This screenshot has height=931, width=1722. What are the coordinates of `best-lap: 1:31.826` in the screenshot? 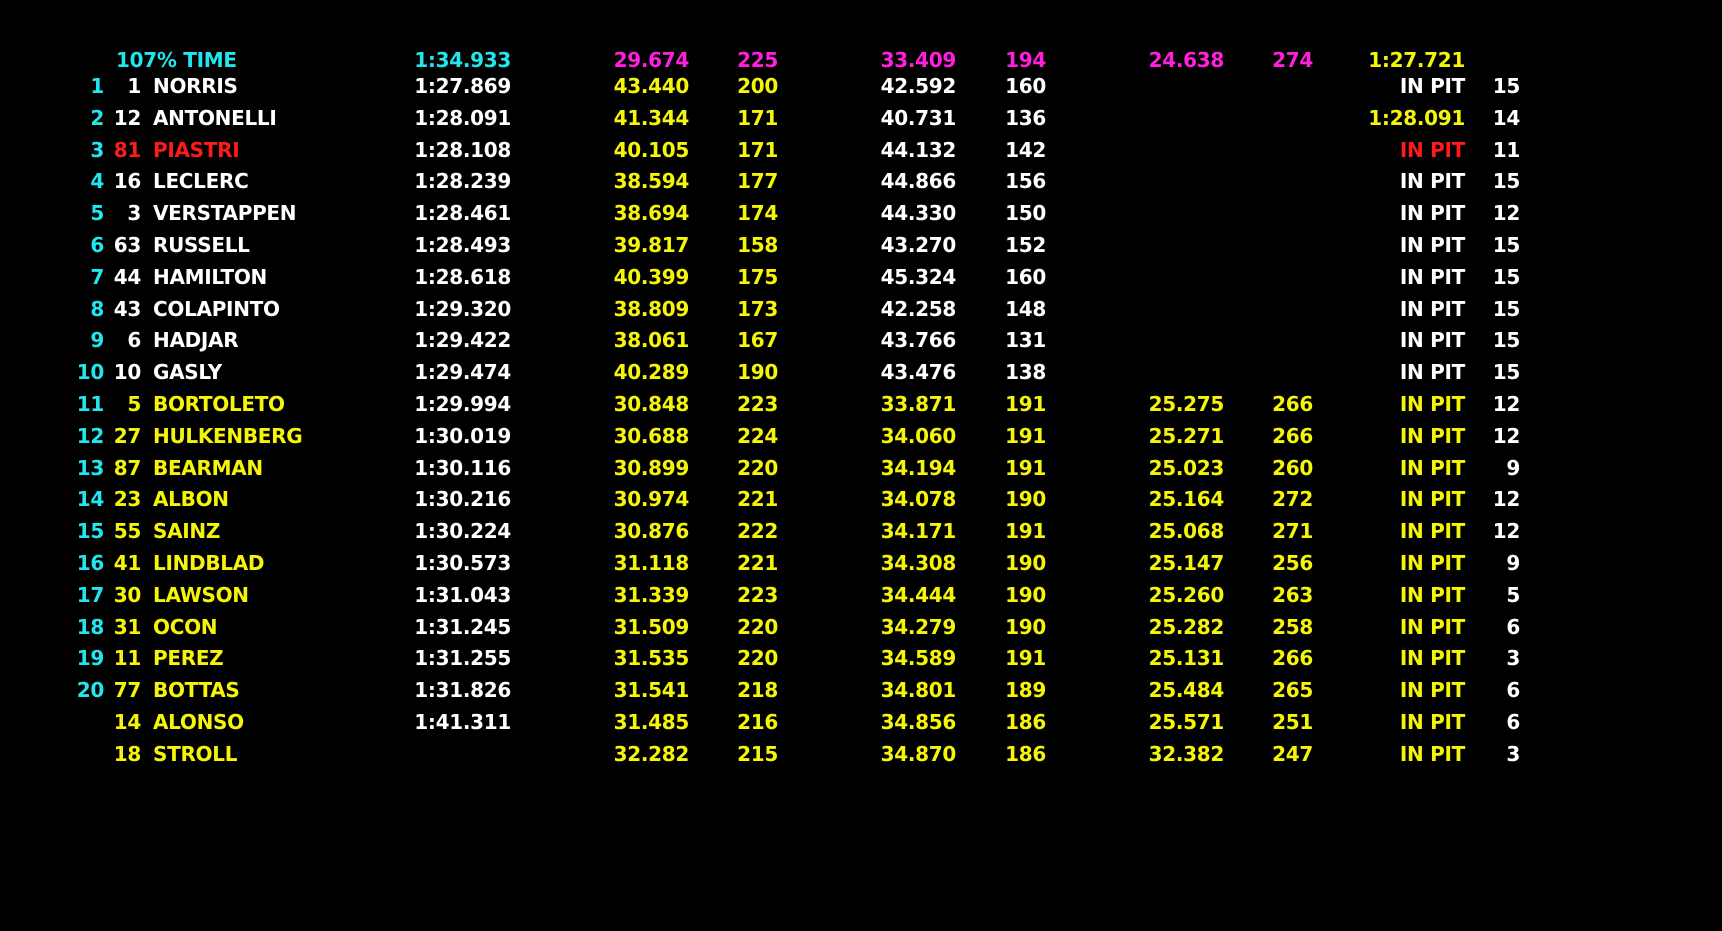 It's located at (462, 690).